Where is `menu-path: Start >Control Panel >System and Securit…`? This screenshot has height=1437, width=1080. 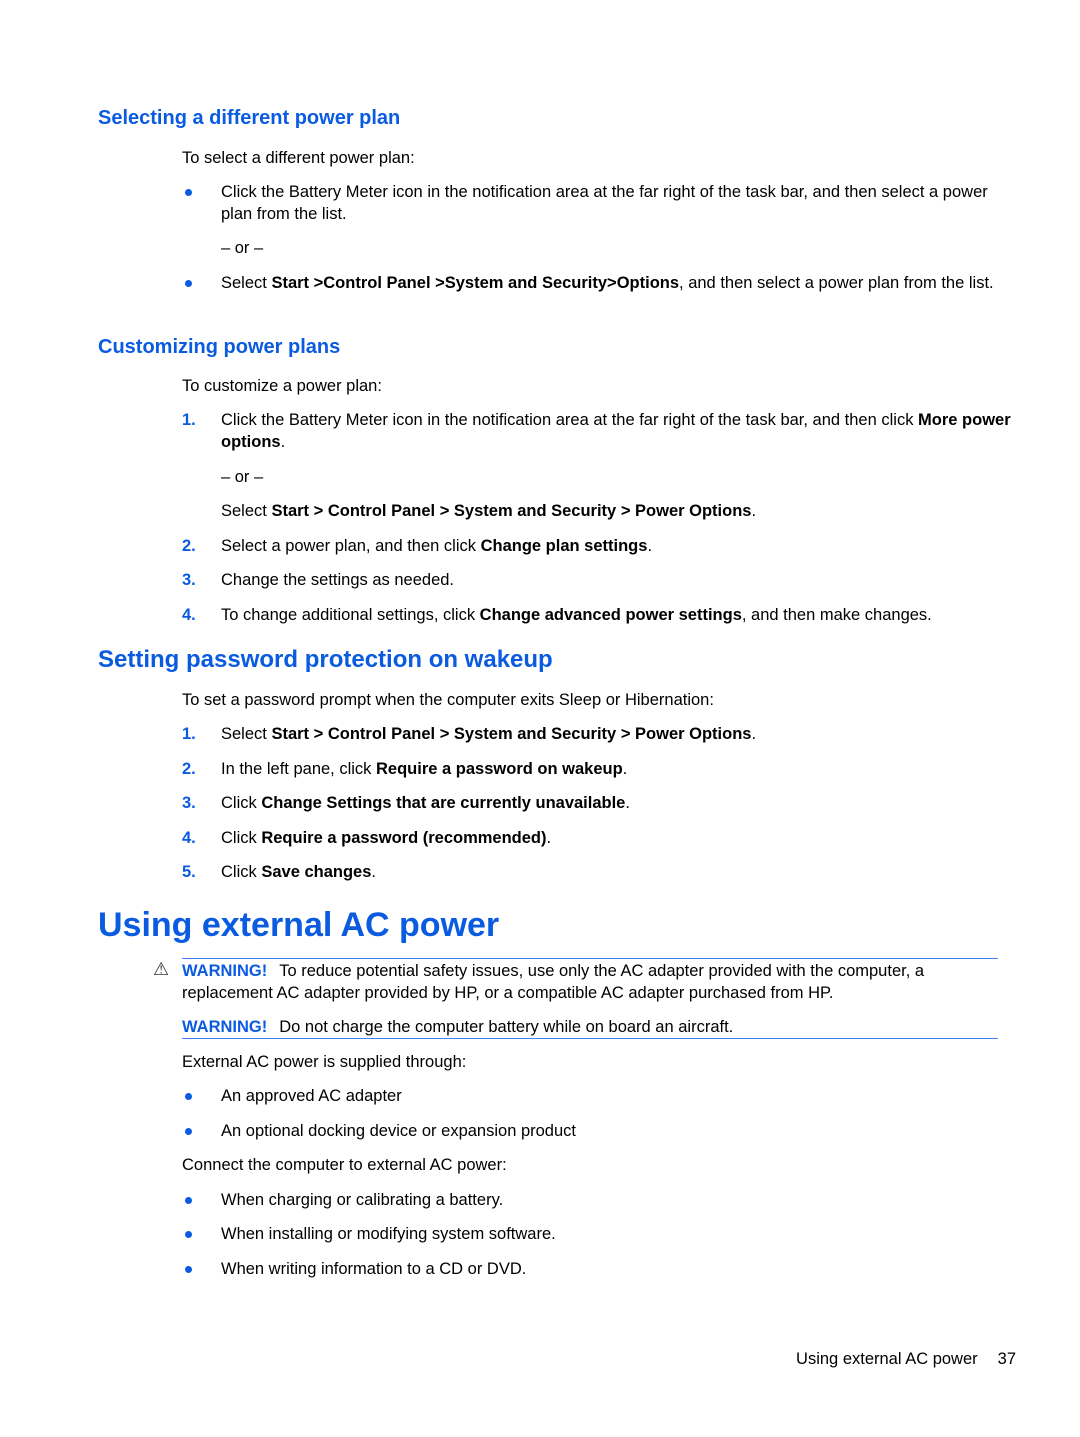
menu-path: Start >Control Panel >System and Securit… is located at coordinates (475, 283).